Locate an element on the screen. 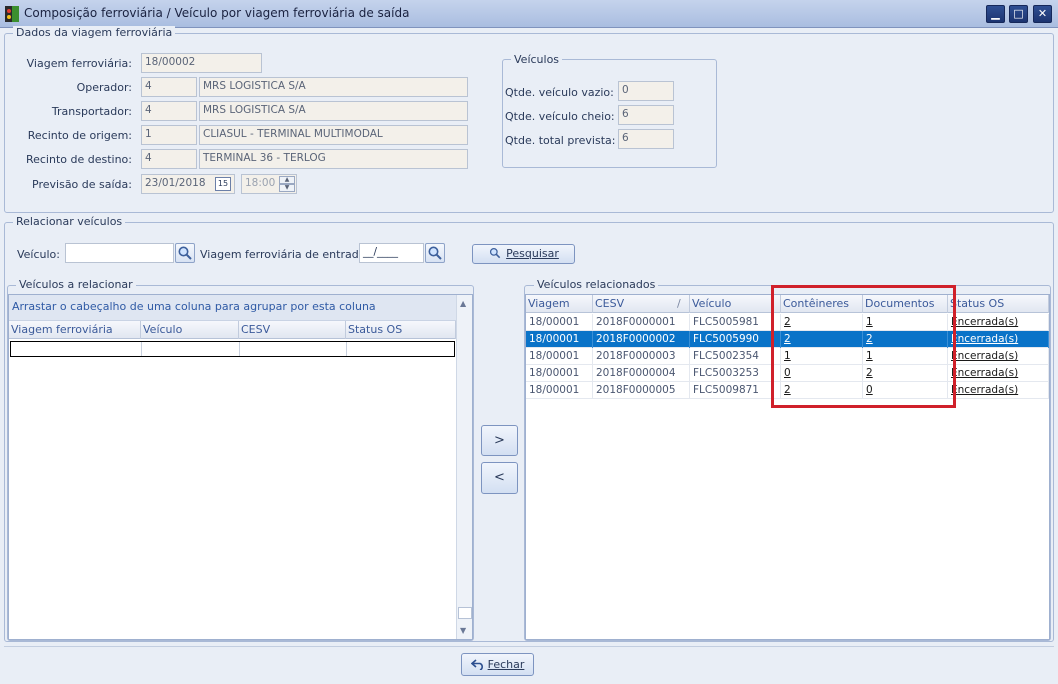 The image size is (1058, 684). col-viagem-ferroviaria: Viagem ferroviária is located at coordinates (75, 330).